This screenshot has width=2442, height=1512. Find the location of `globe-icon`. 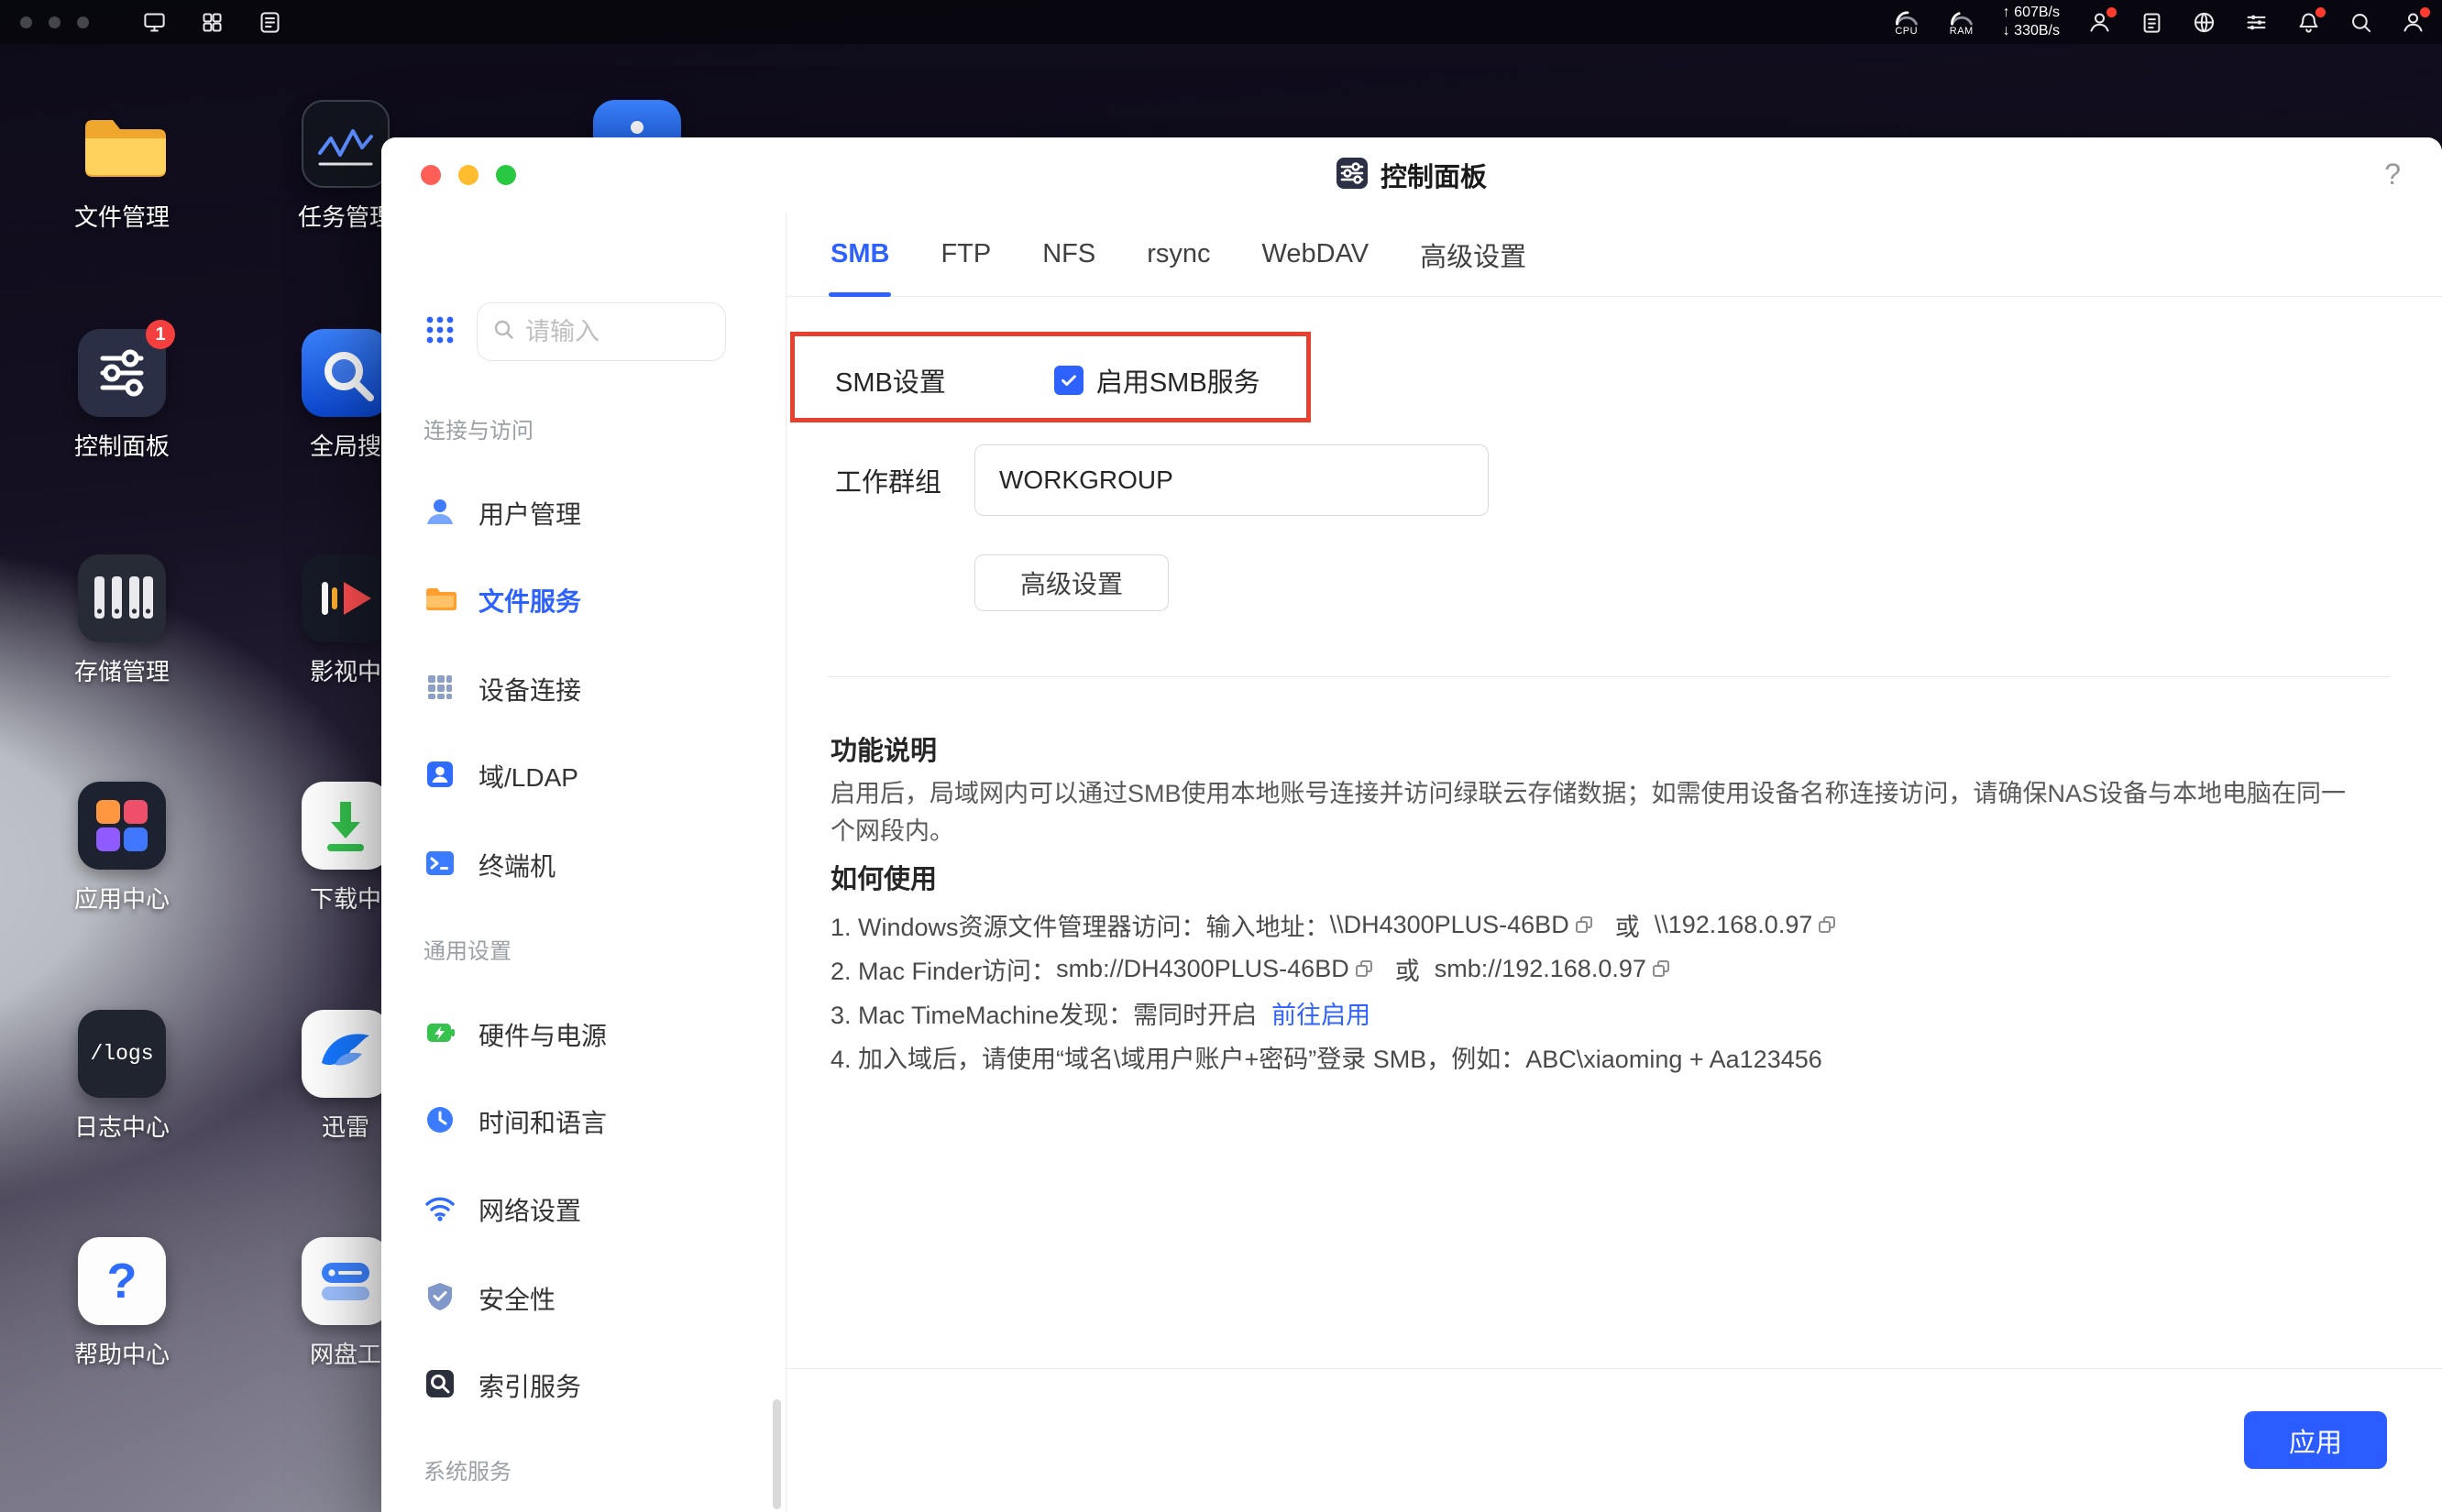

globe-icon is located at coordinates (2204, 22).